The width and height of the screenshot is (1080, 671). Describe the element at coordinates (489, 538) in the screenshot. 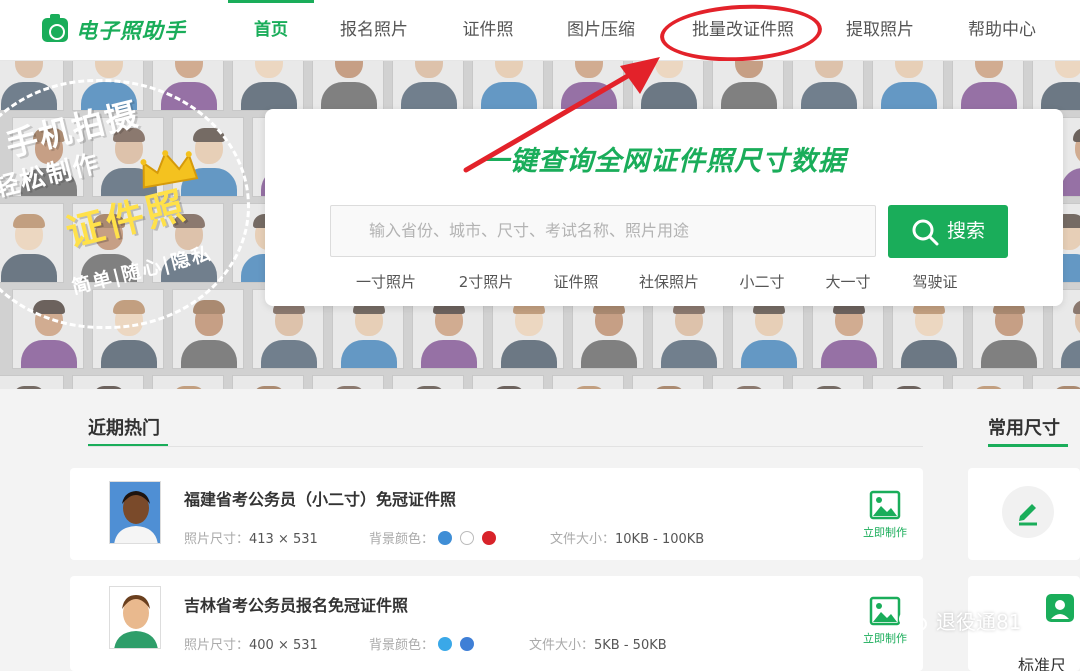

I see `bg-color-red` at that location.